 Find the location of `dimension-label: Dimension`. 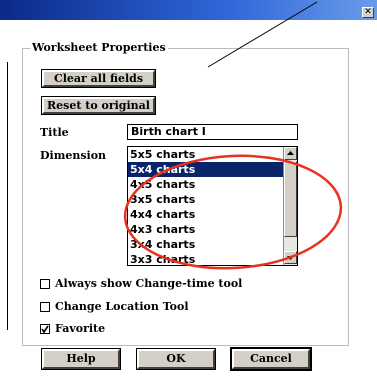

dimension-label: Dimension is located at coordinates (73, 155).